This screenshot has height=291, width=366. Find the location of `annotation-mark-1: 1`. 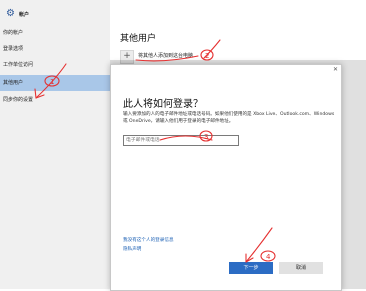

annotation-mark-1: 1 is located at coordinates (52, 82).